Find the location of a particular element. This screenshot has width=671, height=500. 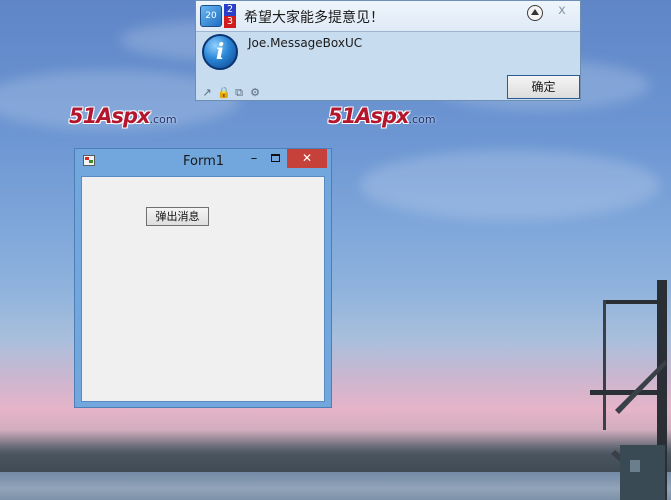

lock-icon: 🔒 is located at coordinates (224, 93).